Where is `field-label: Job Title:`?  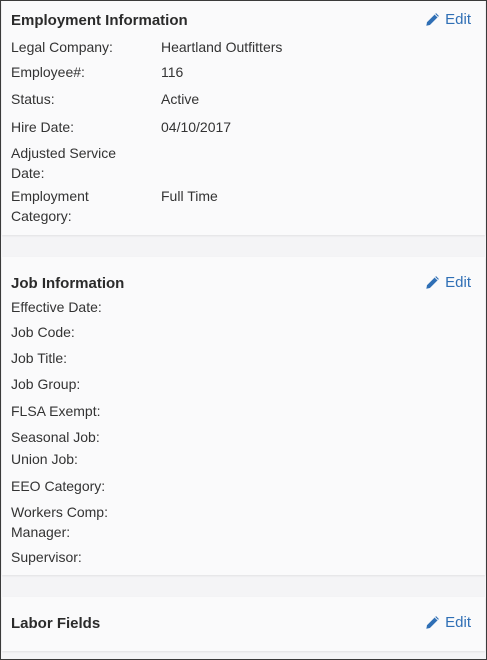
field-label: Job Title: is located at coordinates (39, 358).